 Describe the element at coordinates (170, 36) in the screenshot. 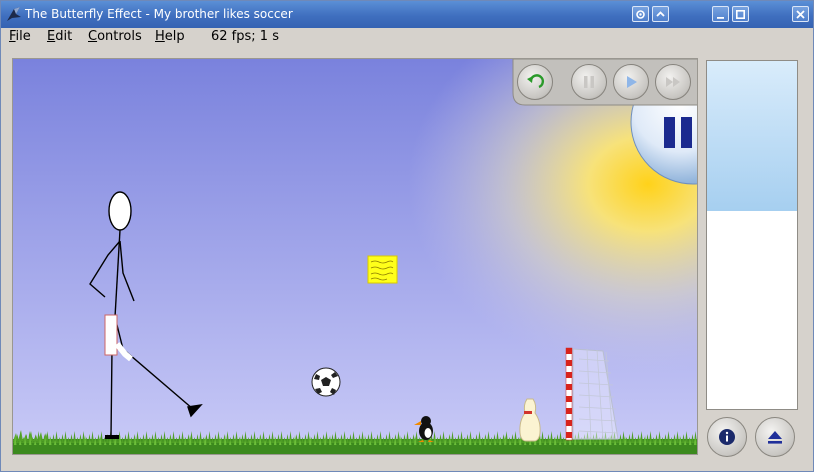

I see `menu-help: Help` at that location.